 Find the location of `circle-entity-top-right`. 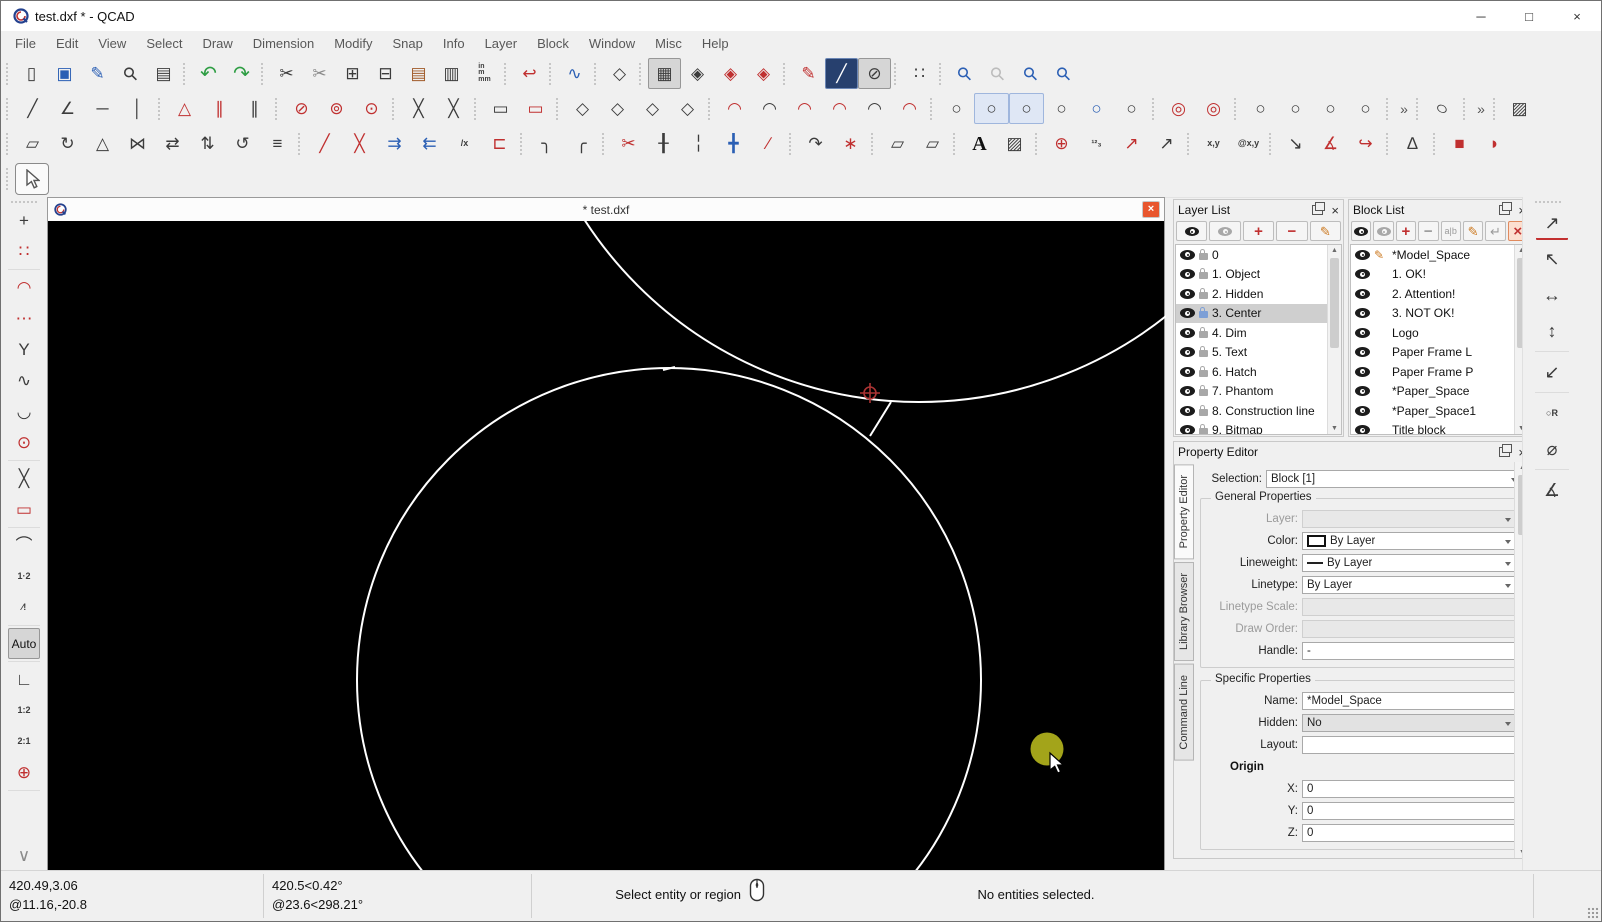

circle-entity-top-right is located at coordinates (843, 312).